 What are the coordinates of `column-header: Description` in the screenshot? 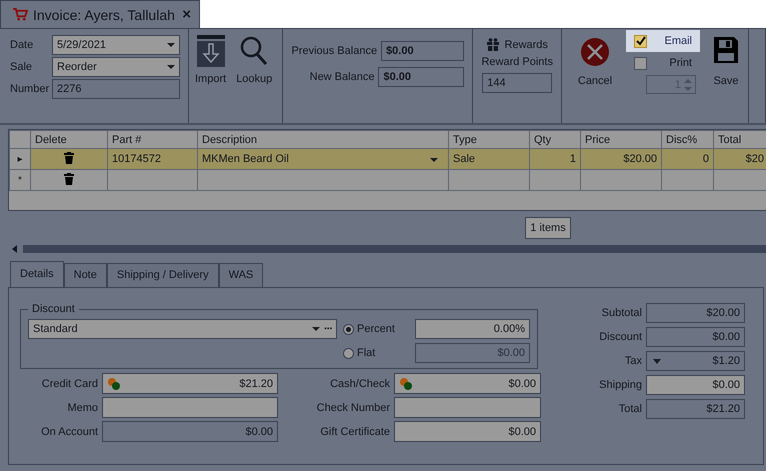 It's located at (323, 139).